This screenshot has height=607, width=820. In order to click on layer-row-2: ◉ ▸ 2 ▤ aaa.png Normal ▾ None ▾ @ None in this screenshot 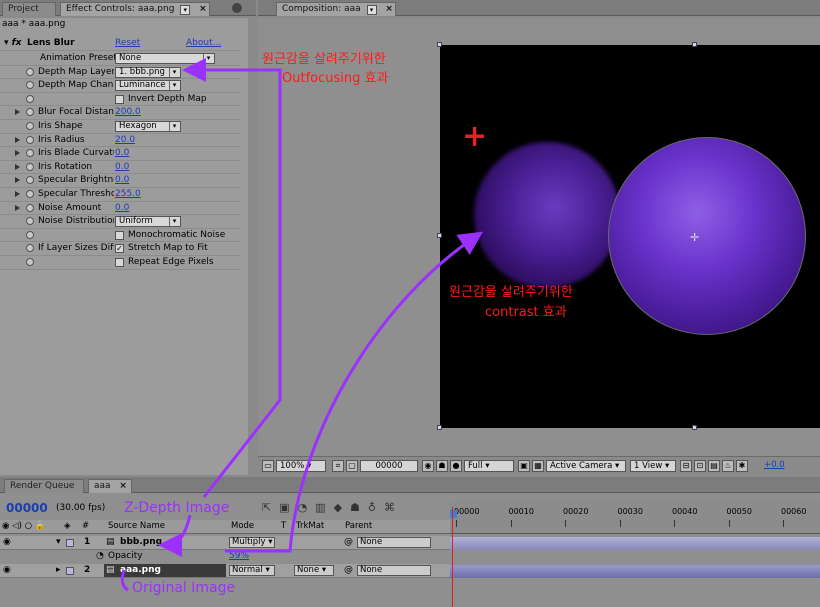, I will do `click(225, 571)`.